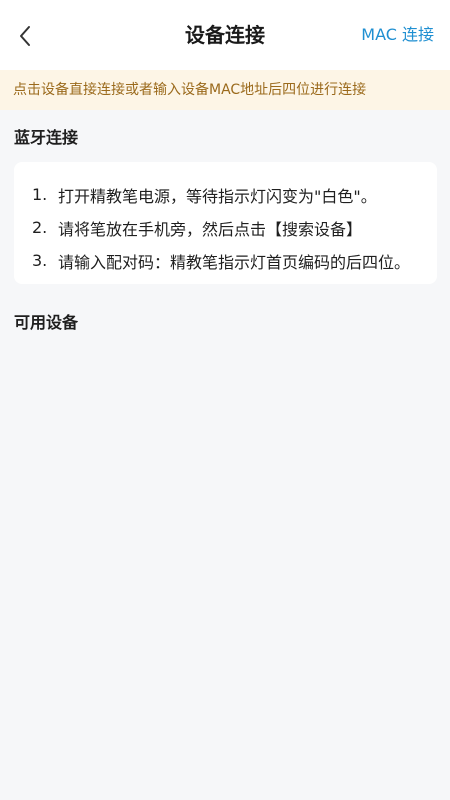 The image size is (450, 800). Describe the element at coordinates (40, 194) in the screenshot. I see `step-number: 1.` at that location.